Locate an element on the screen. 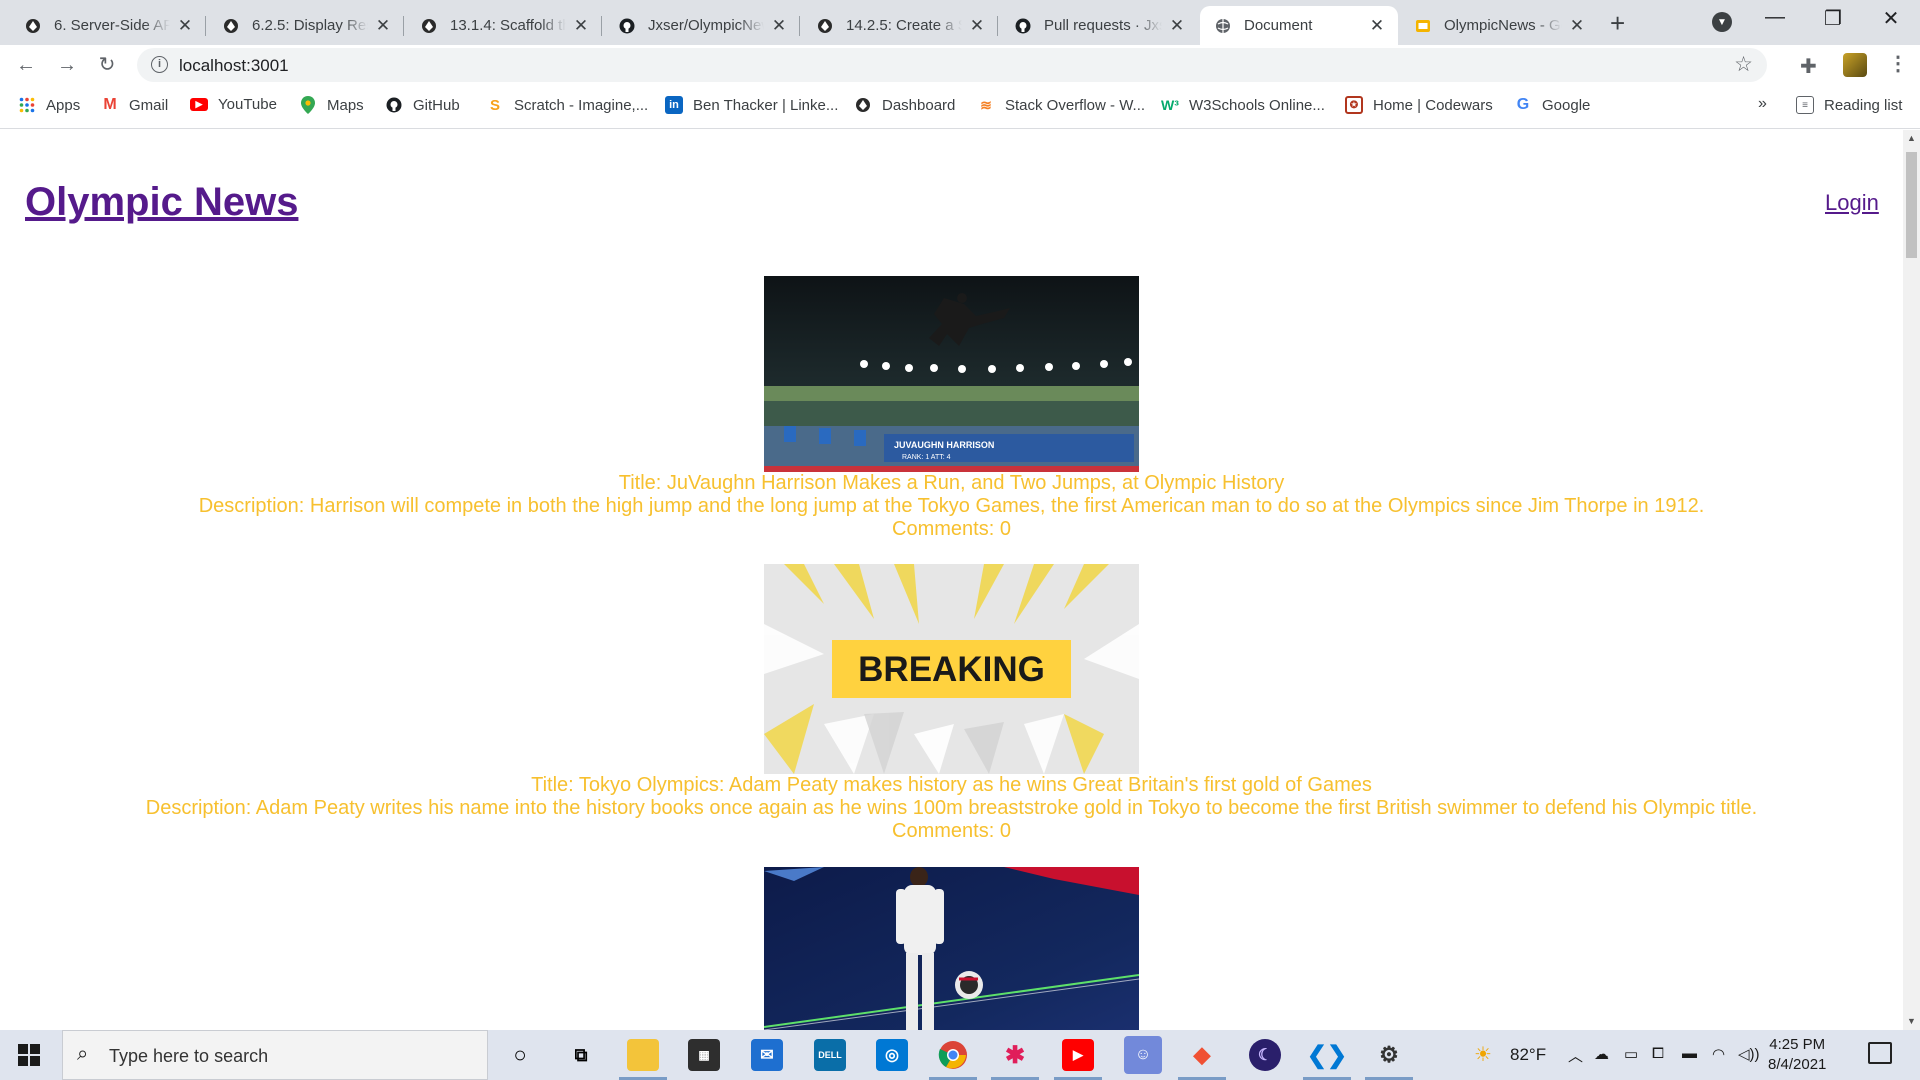  temperature: 82°F is located at coordinates (1528, 1055).